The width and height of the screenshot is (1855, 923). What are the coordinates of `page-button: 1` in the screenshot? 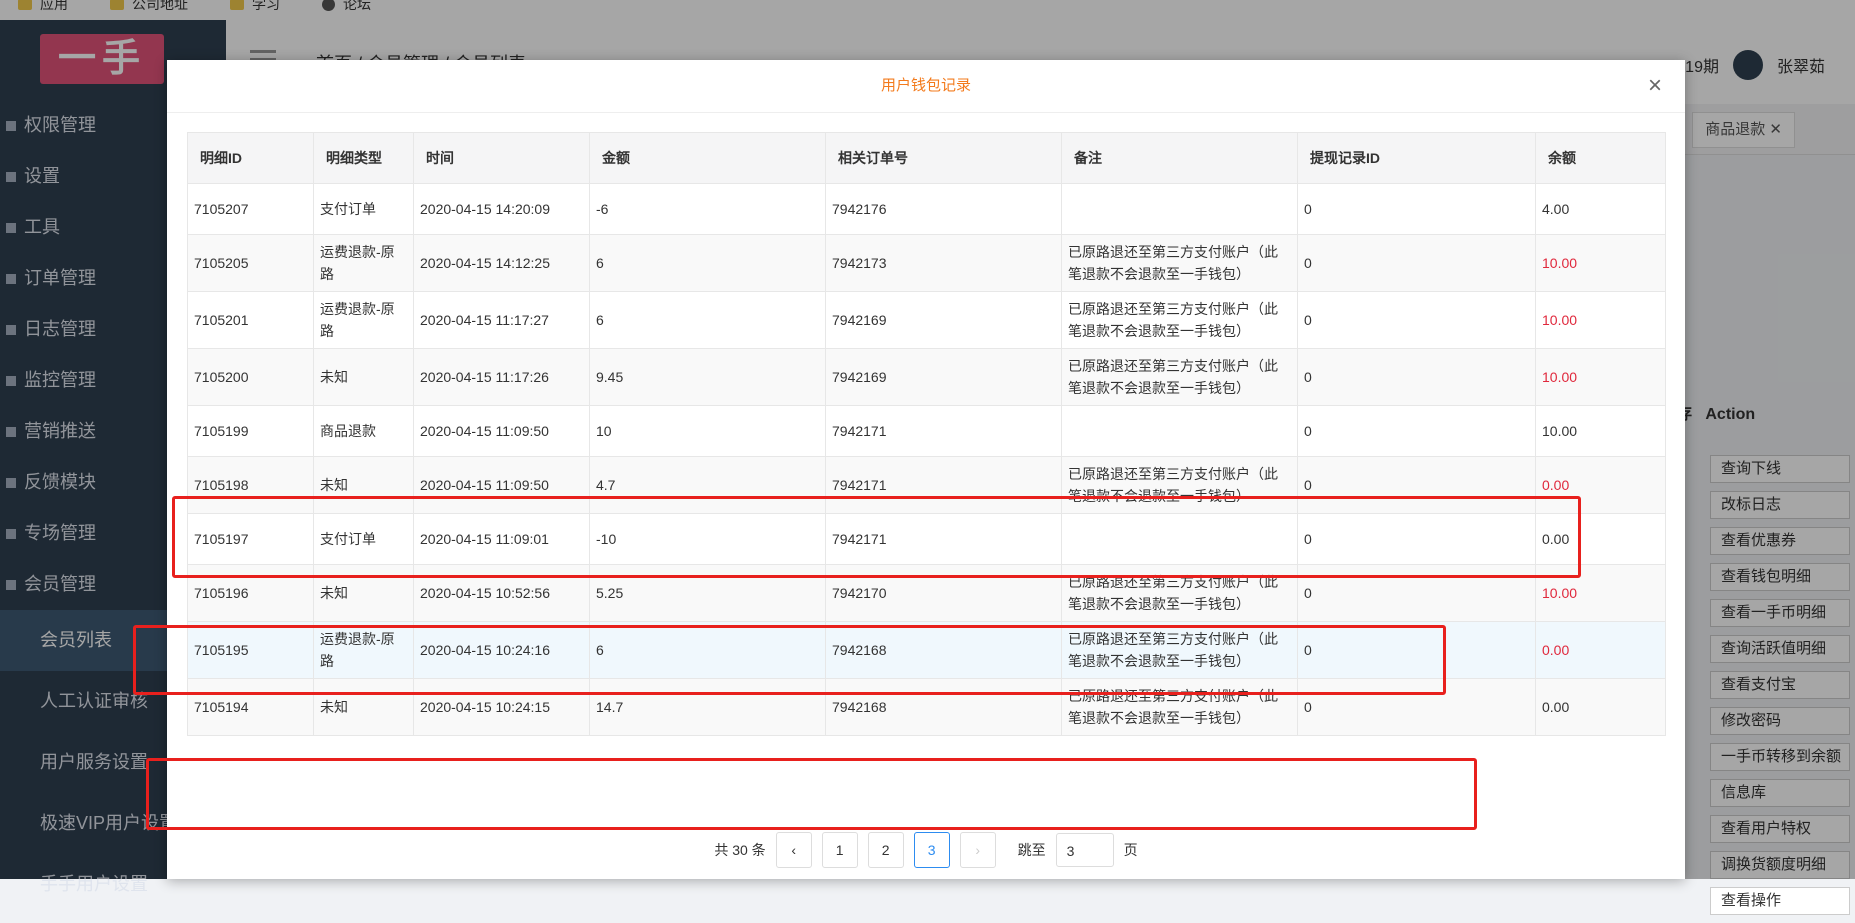 It's located at (839, 850).